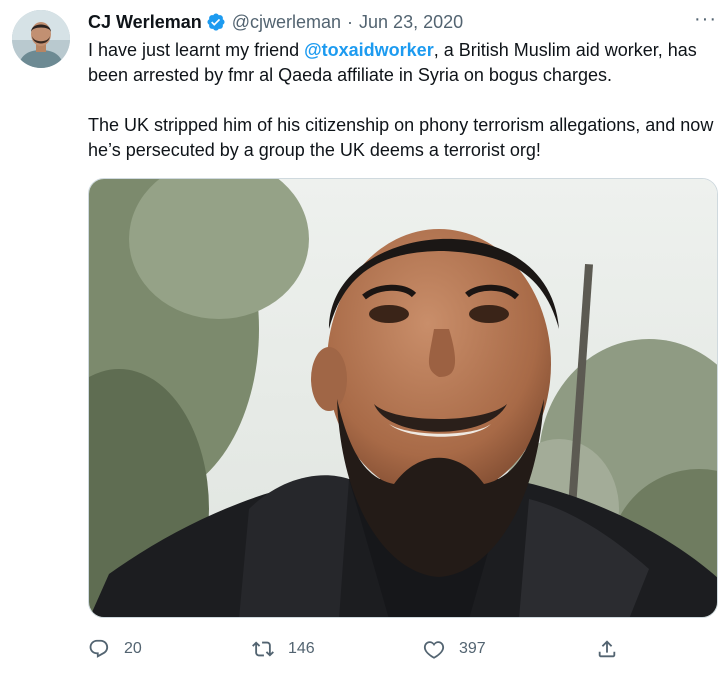  Describe the element at coordinates (472, 648) in the screenshot. I see `like-count: 397` at that location.